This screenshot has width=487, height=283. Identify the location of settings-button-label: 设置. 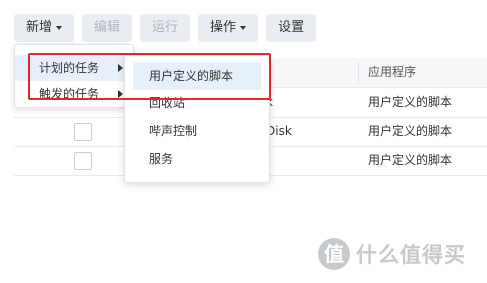
(291, 27).